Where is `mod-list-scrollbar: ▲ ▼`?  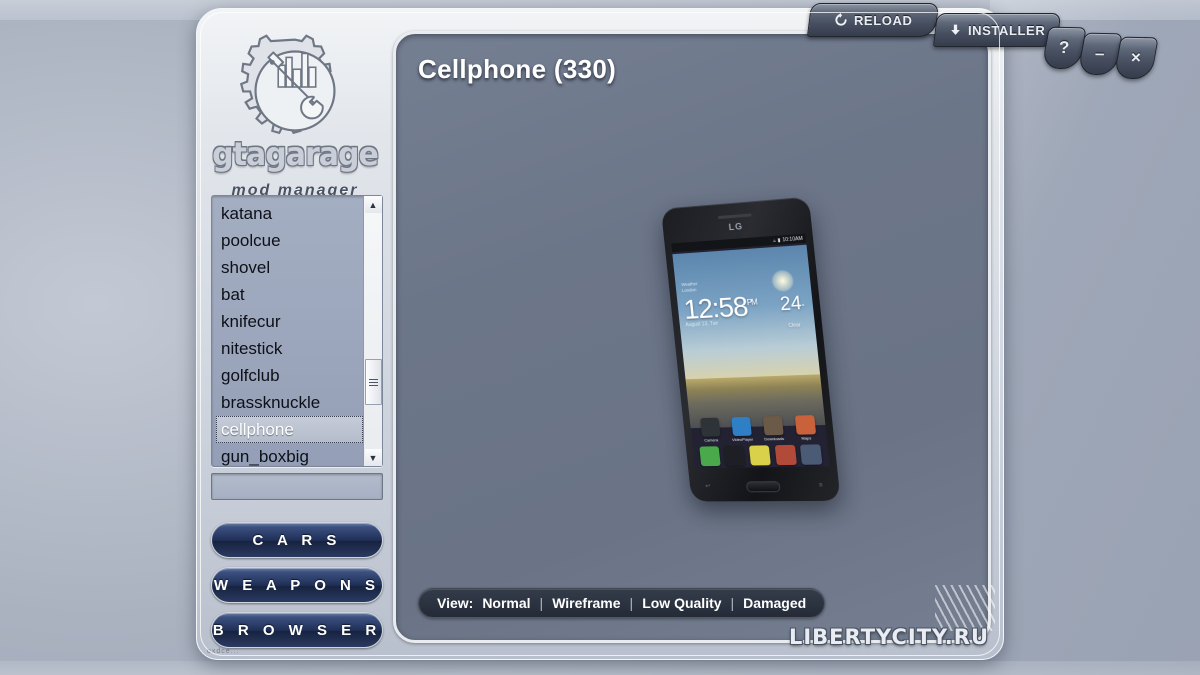
mod-list-scrollbar: ▲ ▼ is located at coordinates (372, 331).